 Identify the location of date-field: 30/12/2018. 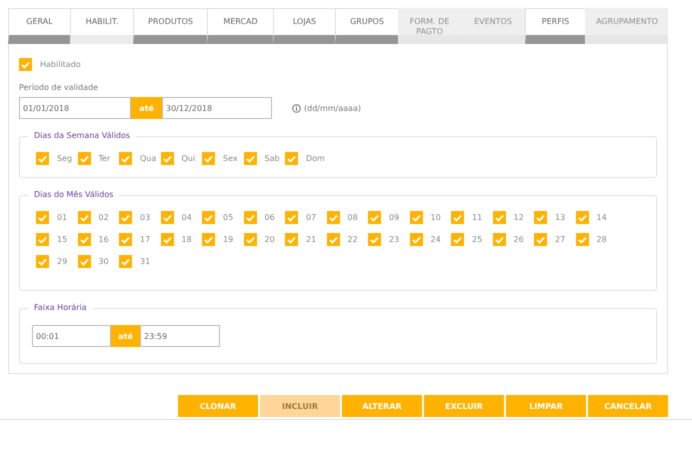
(217, 108).